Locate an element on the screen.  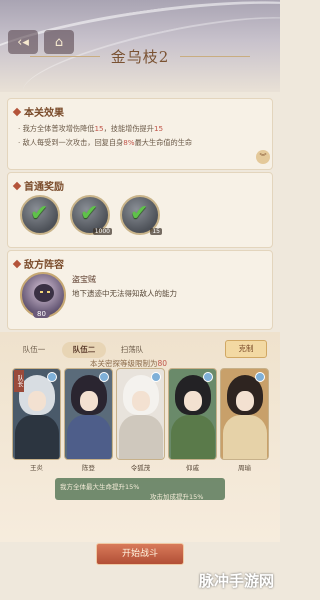
member-name: 令狐茂 is located at coordinates (140, 468).